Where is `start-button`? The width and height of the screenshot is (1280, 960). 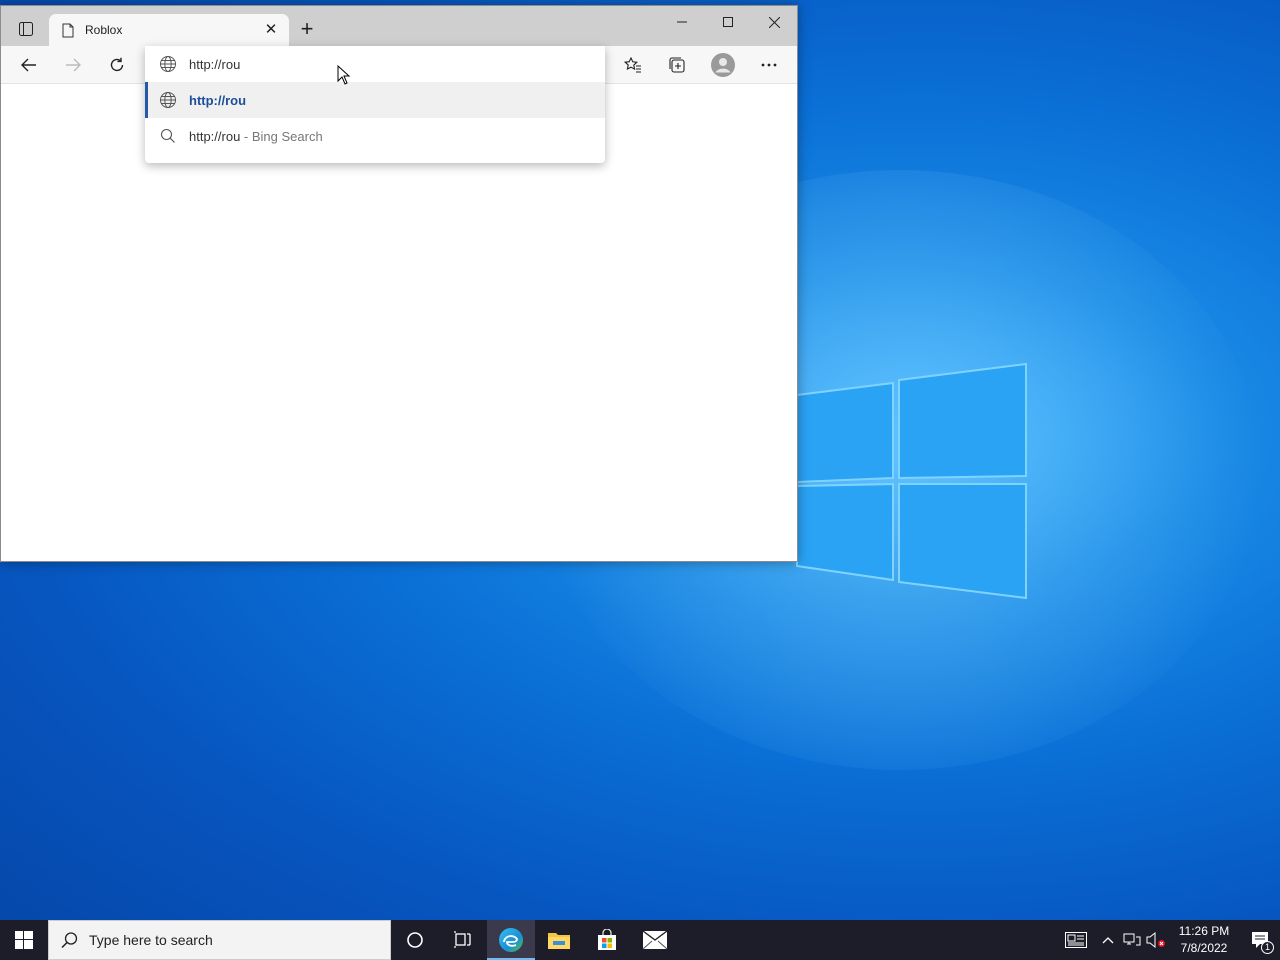 start-button is located at coordinates (24, 940).